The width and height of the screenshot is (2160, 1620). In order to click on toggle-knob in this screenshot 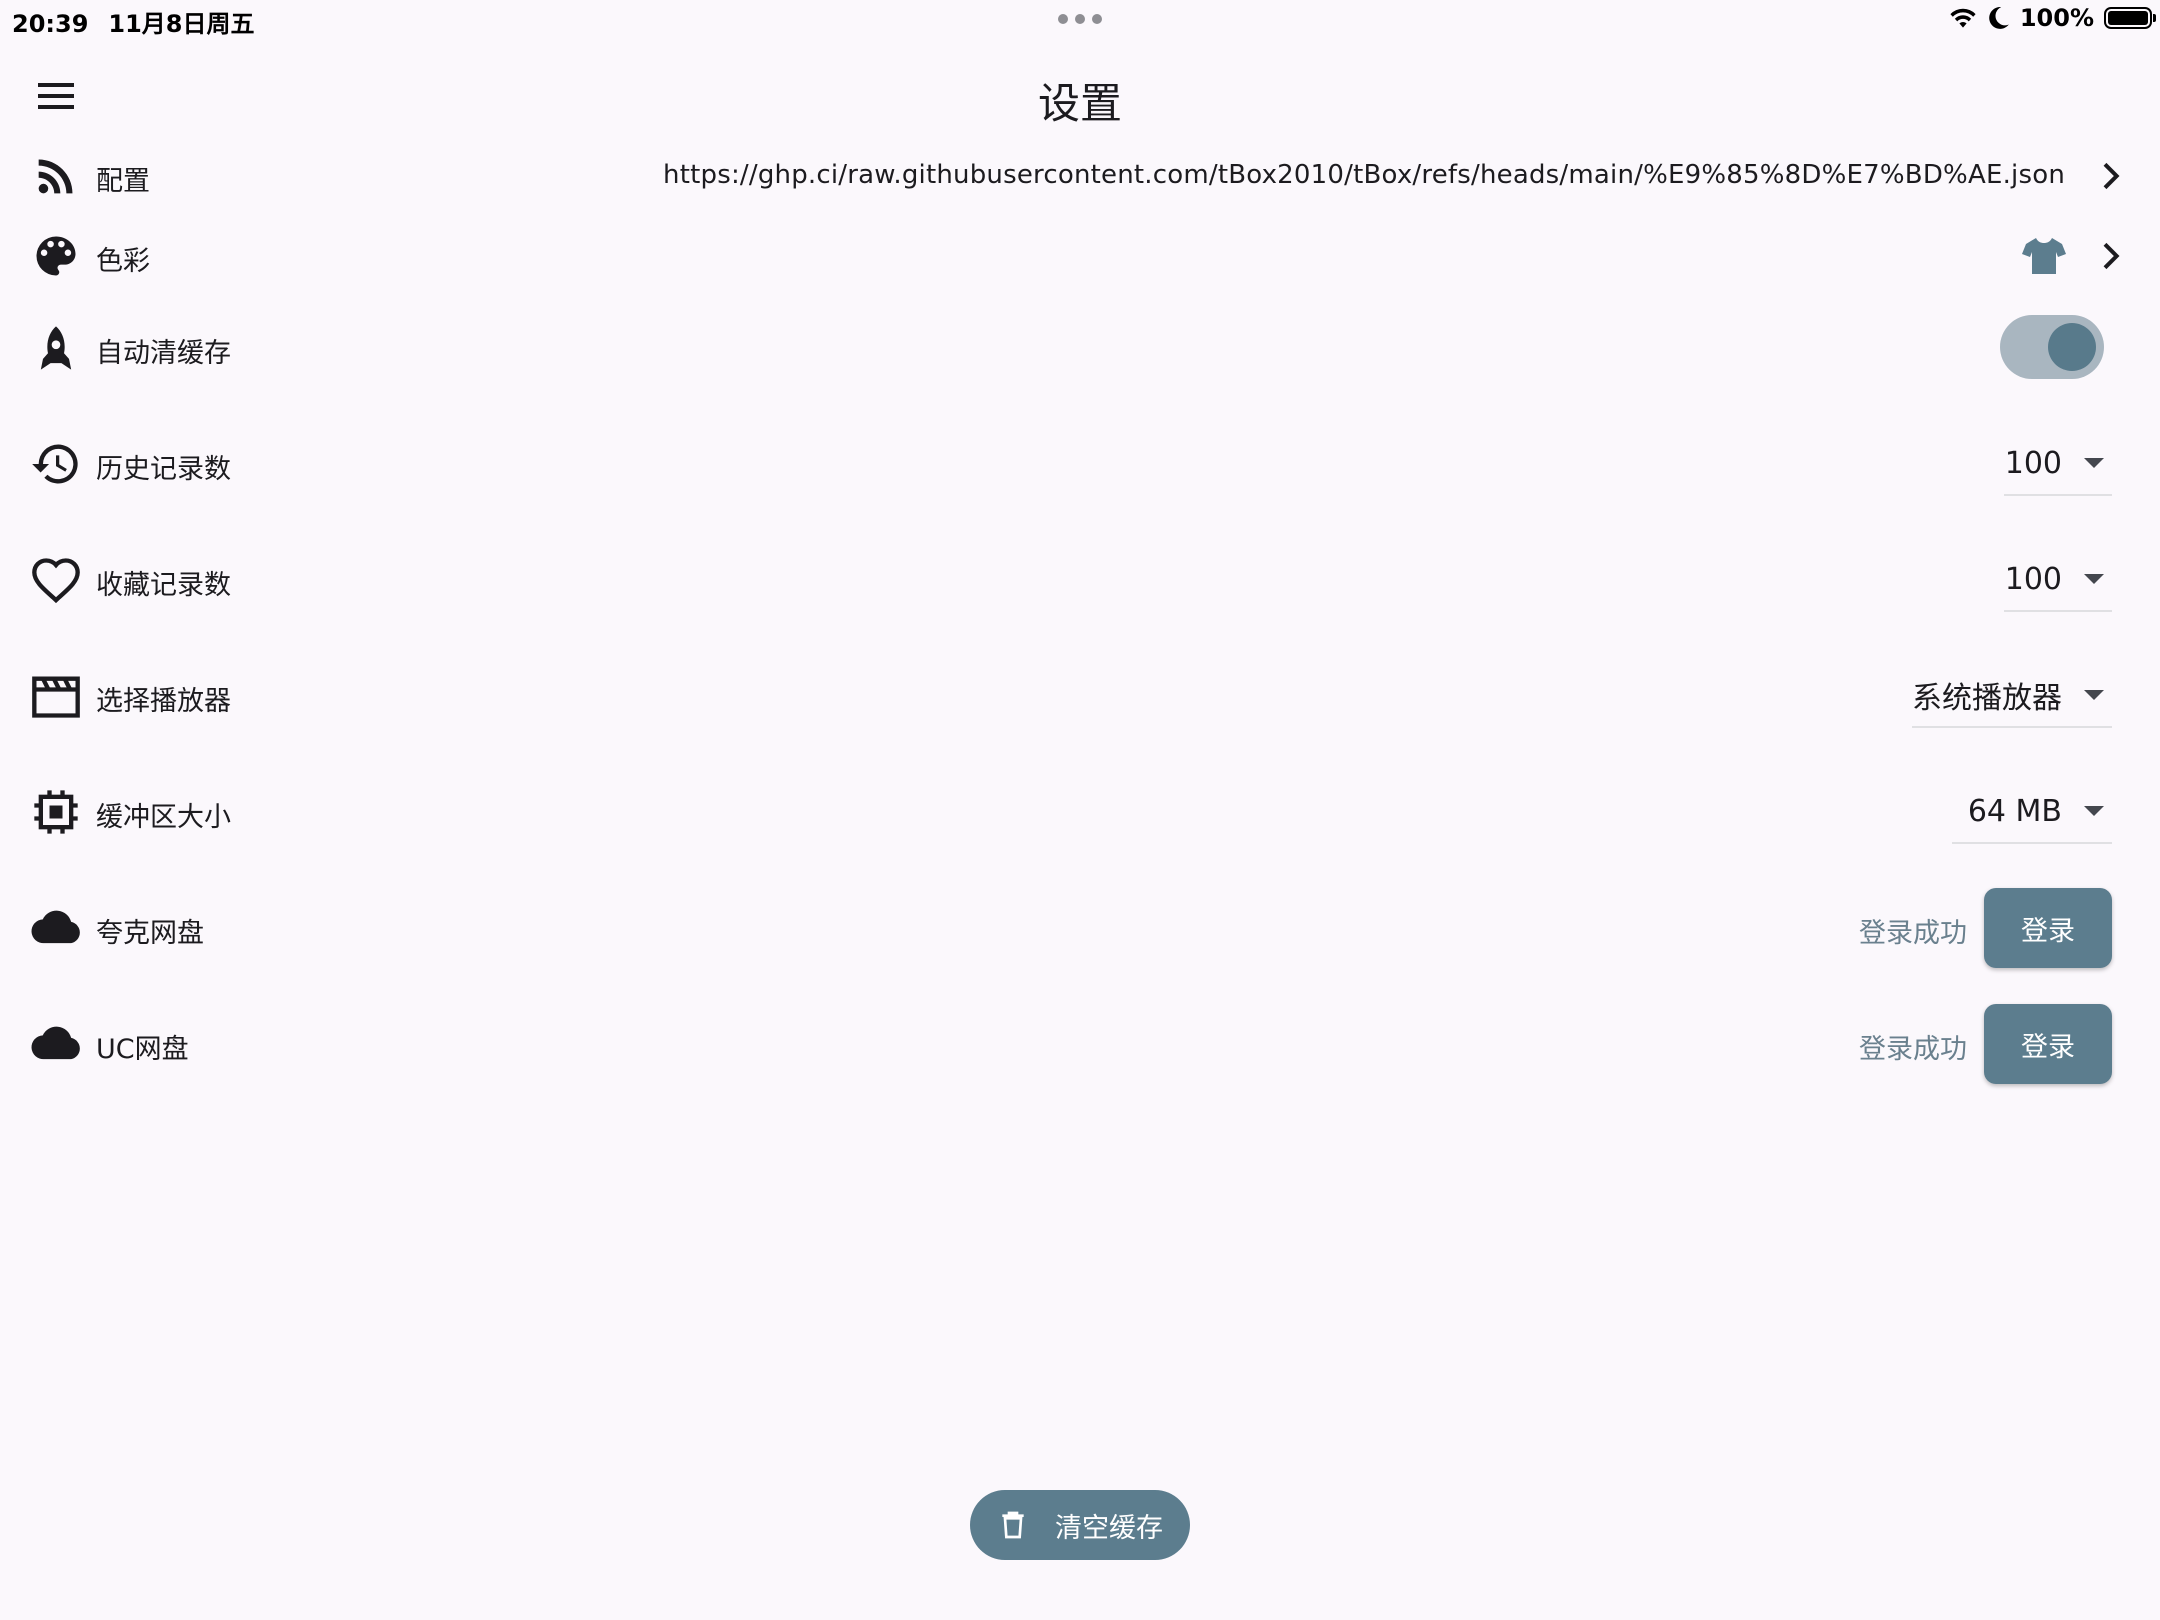, I will do `click(2072, 347)`.